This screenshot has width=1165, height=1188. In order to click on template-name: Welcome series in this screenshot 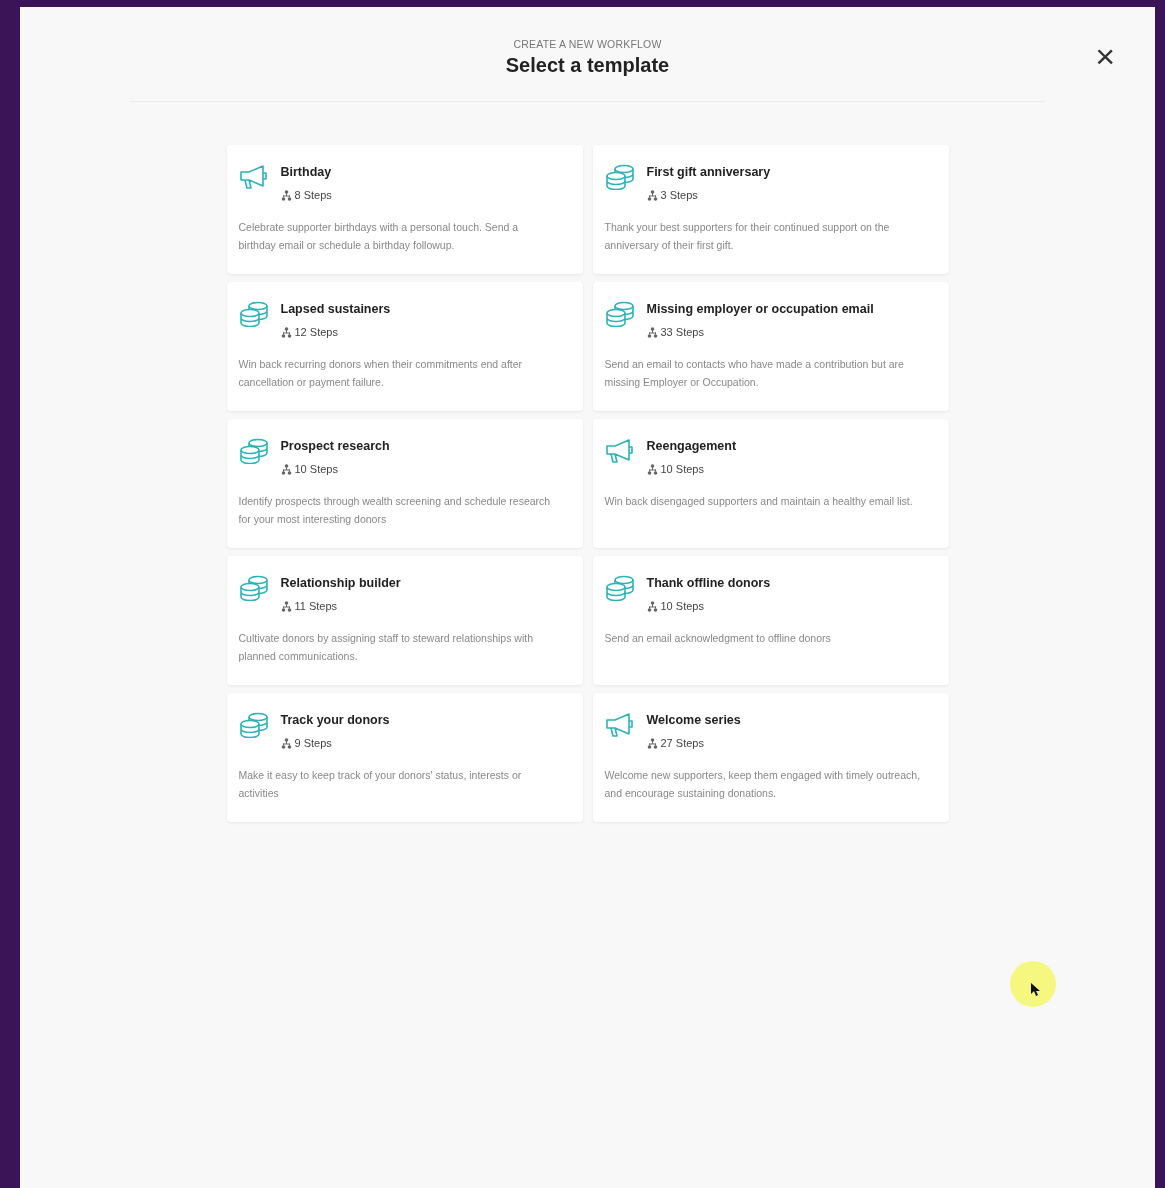, I will do `click(693, 720)`.